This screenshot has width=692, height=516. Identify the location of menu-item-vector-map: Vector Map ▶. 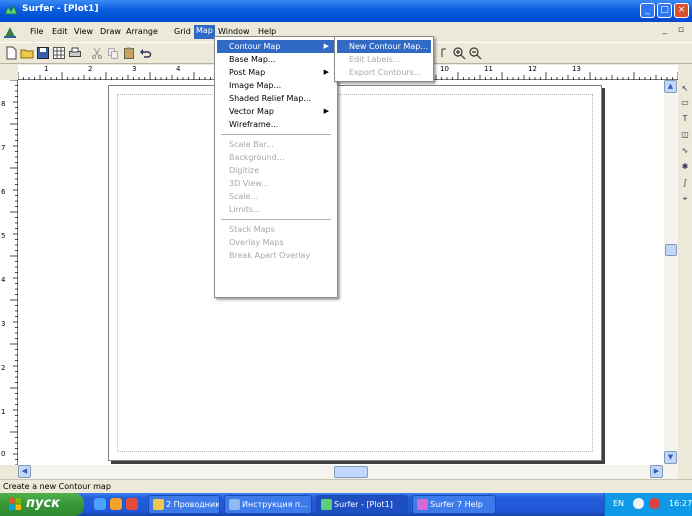
(276, 111).